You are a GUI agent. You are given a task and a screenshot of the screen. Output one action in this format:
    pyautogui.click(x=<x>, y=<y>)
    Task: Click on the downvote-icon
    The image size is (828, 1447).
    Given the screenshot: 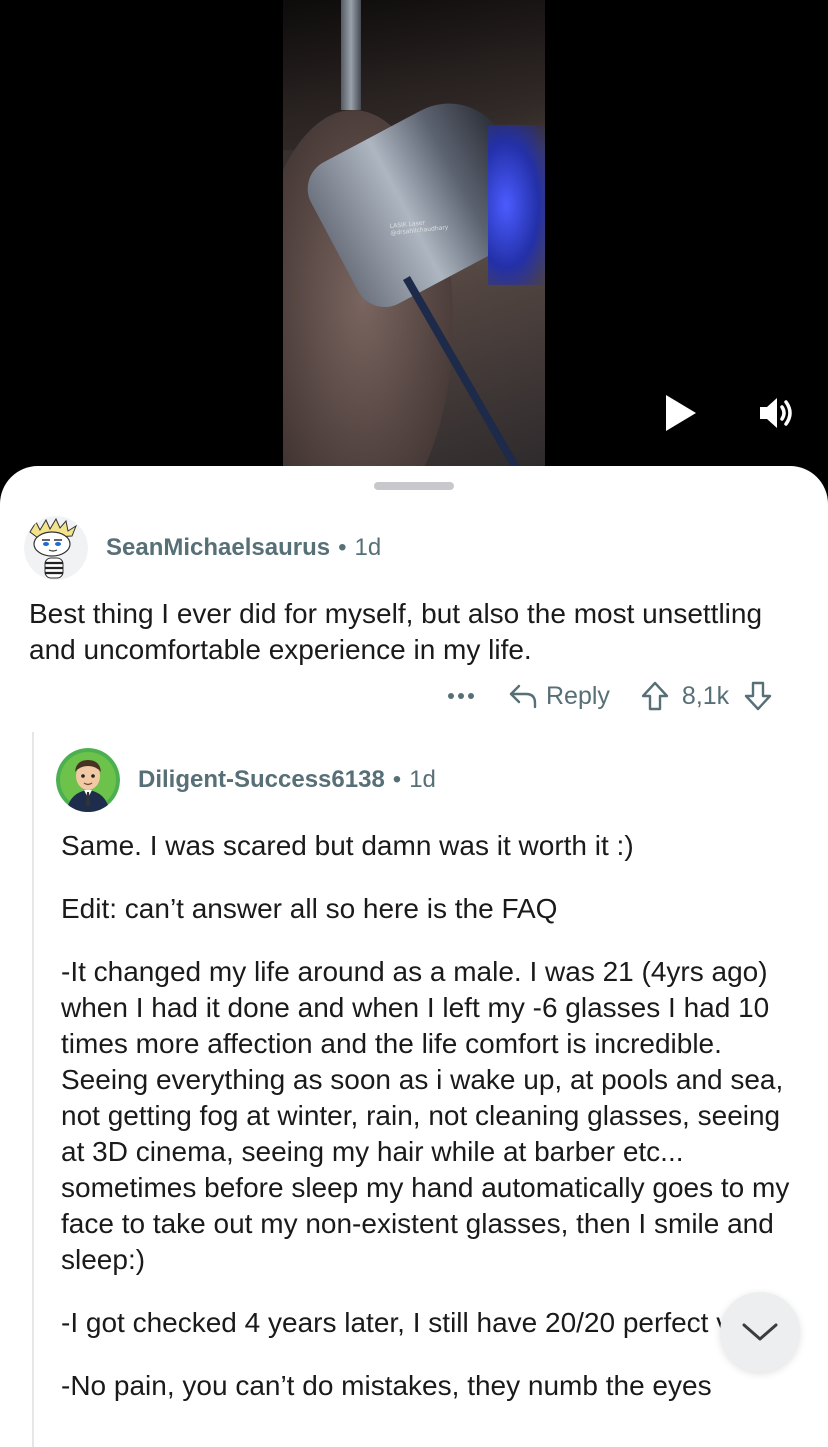 What is the action you would take?
    pyautogui.click(x=758, y=696)
    